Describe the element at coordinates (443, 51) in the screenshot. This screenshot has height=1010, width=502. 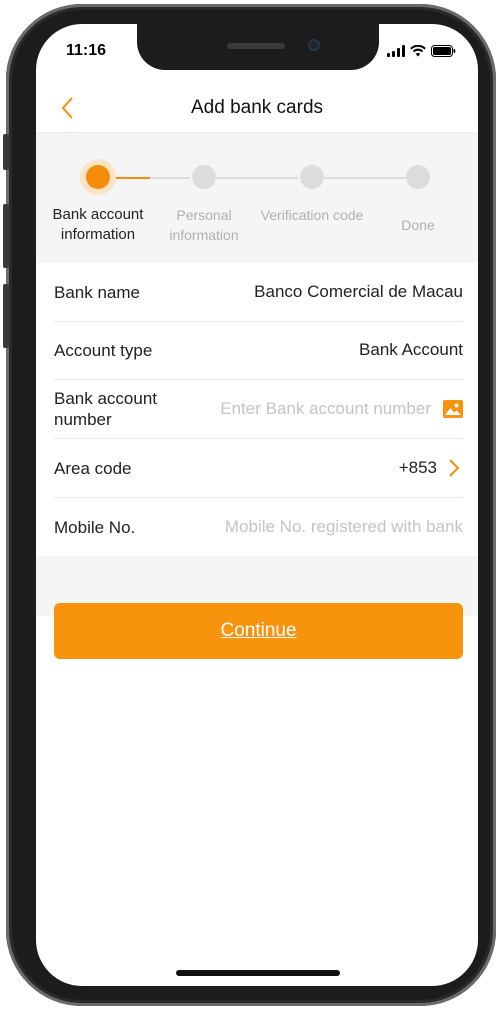
I see `battery-icon` at that location.